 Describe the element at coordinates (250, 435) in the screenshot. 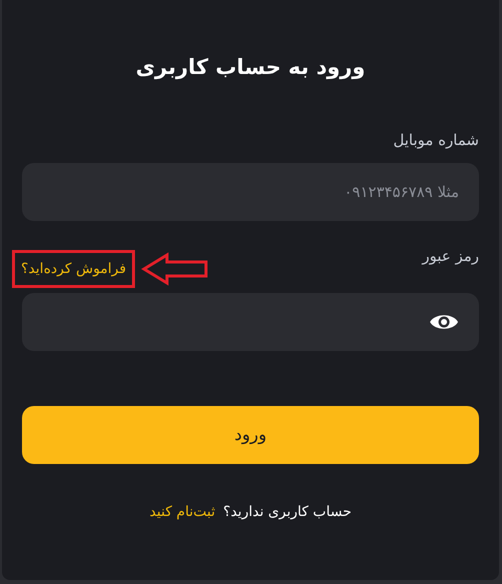

I see `login-button: ورود` at that location.